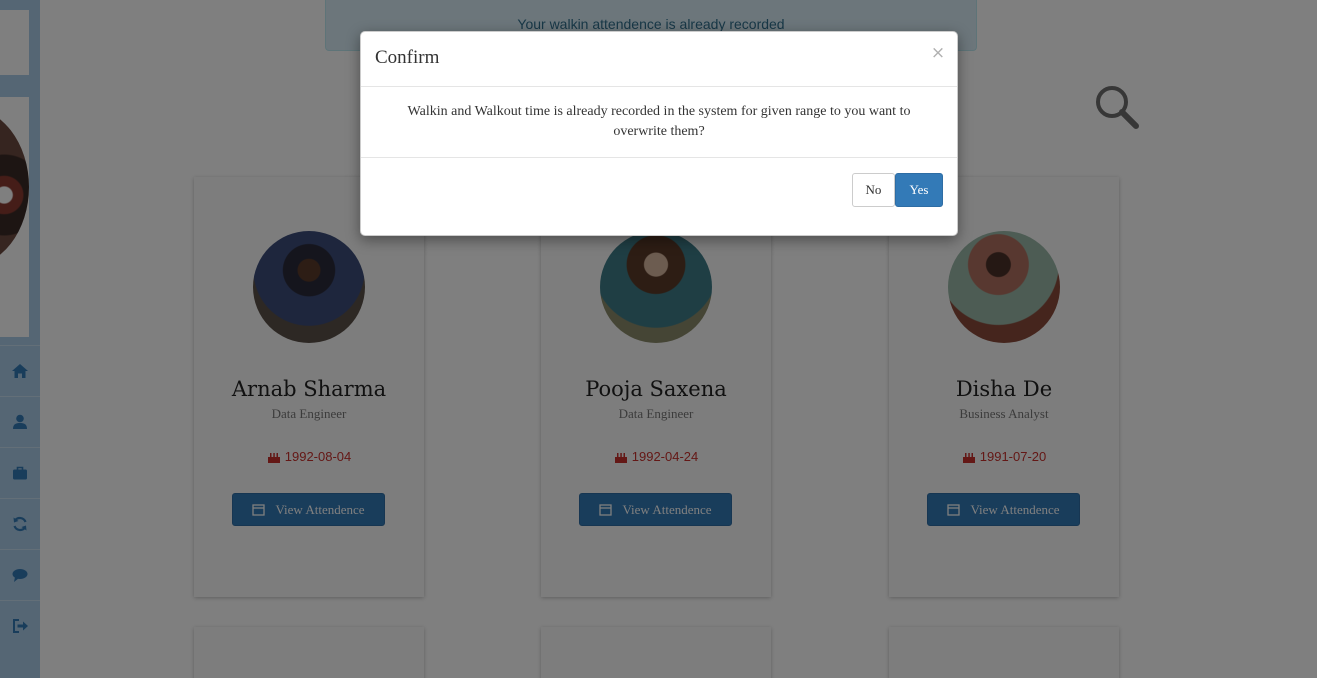 The width and height of the screenshot is (1317, 678). Describe the element at coordinates (873, 190) in the screenshot. I see `no-button: No` at that location.